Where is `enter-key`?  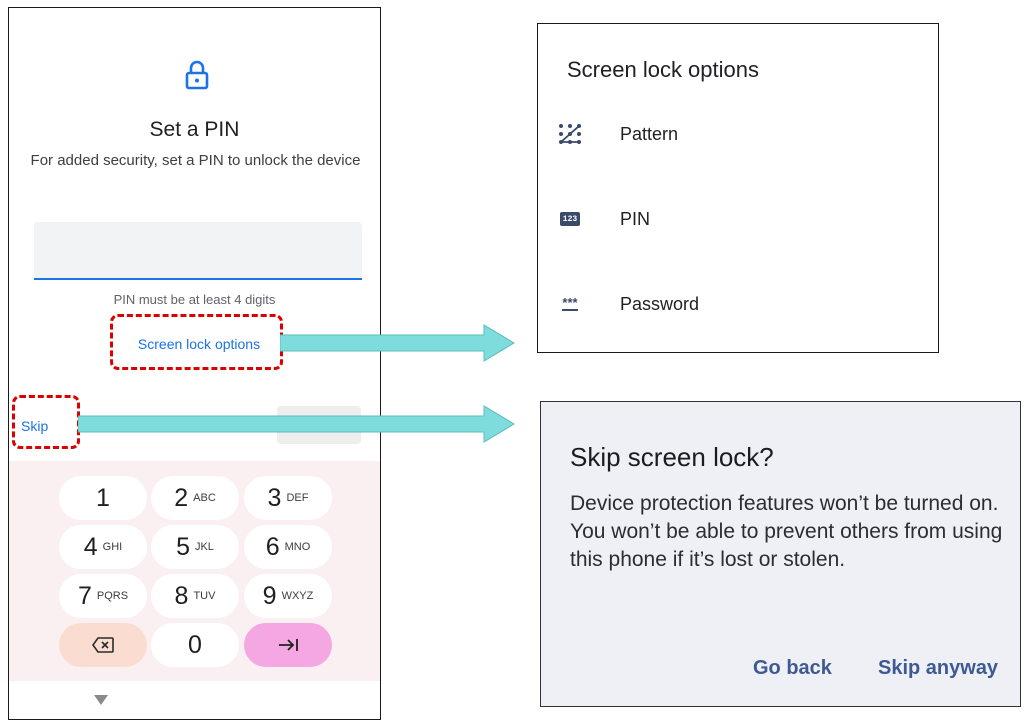
enter-key is located at coordinates (288, 645).